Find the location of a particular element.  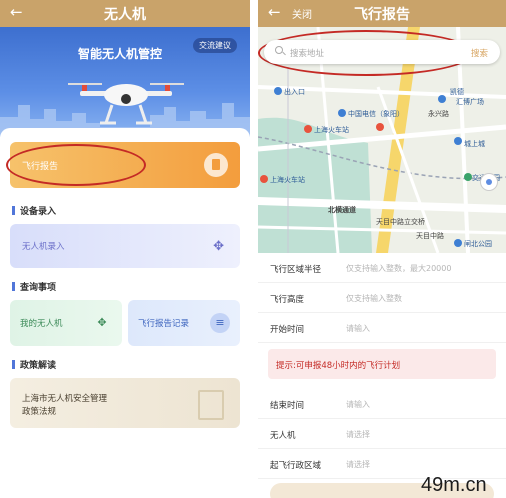

section-device: 设备录入 is located at coordinates (34, 210).